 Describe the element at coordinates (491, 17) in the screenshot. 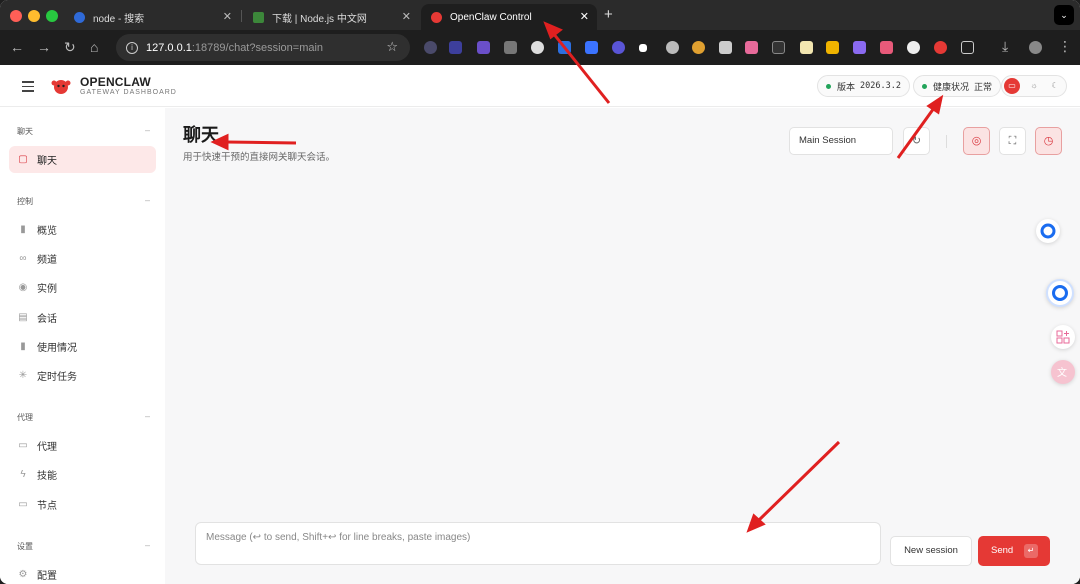

I see `tab-title: OpenClaw Control` at that location.